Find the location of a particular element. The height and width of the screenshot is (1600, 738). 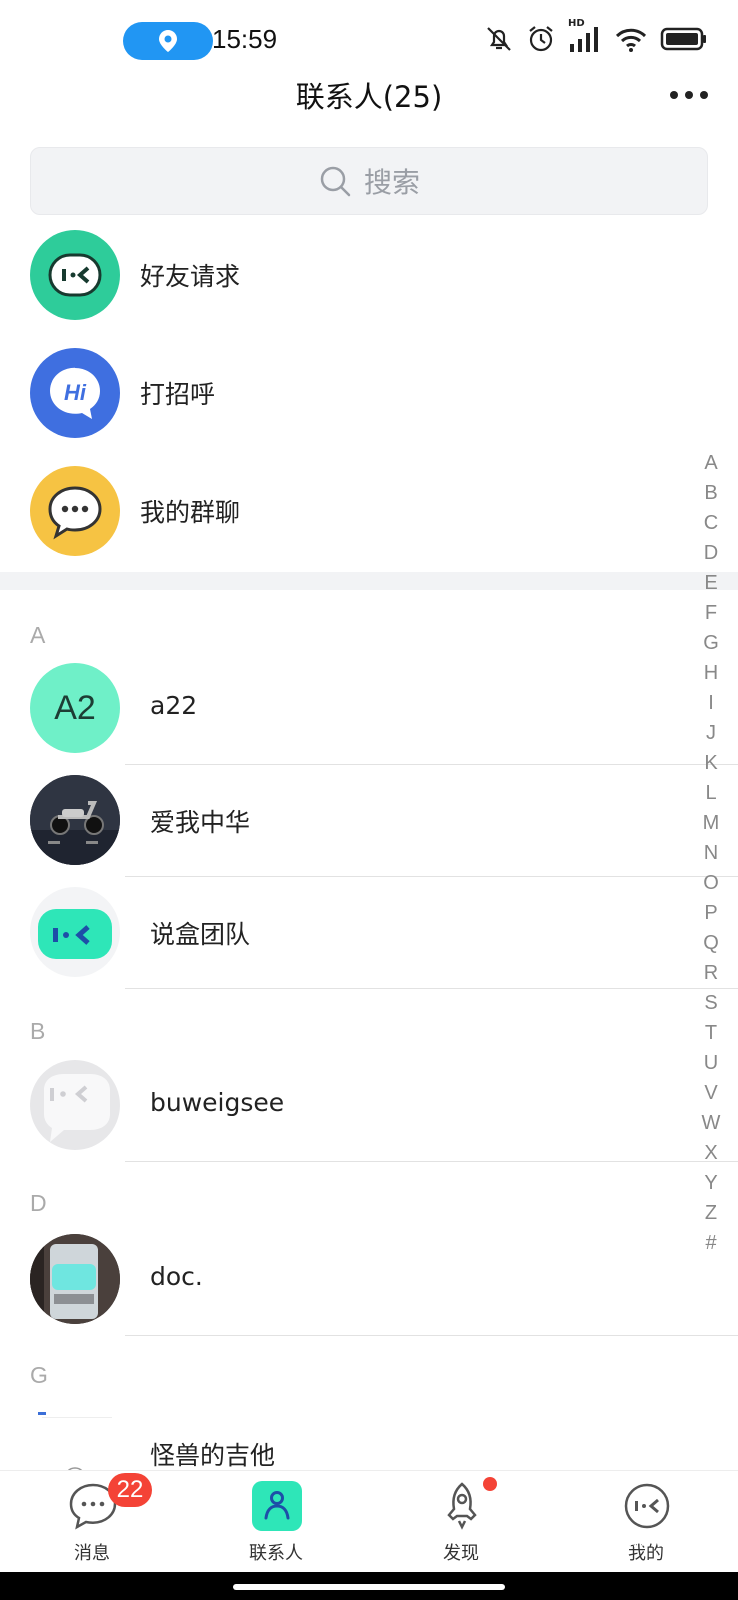

section-letter-g: G is located at coordinates (39, 1375).